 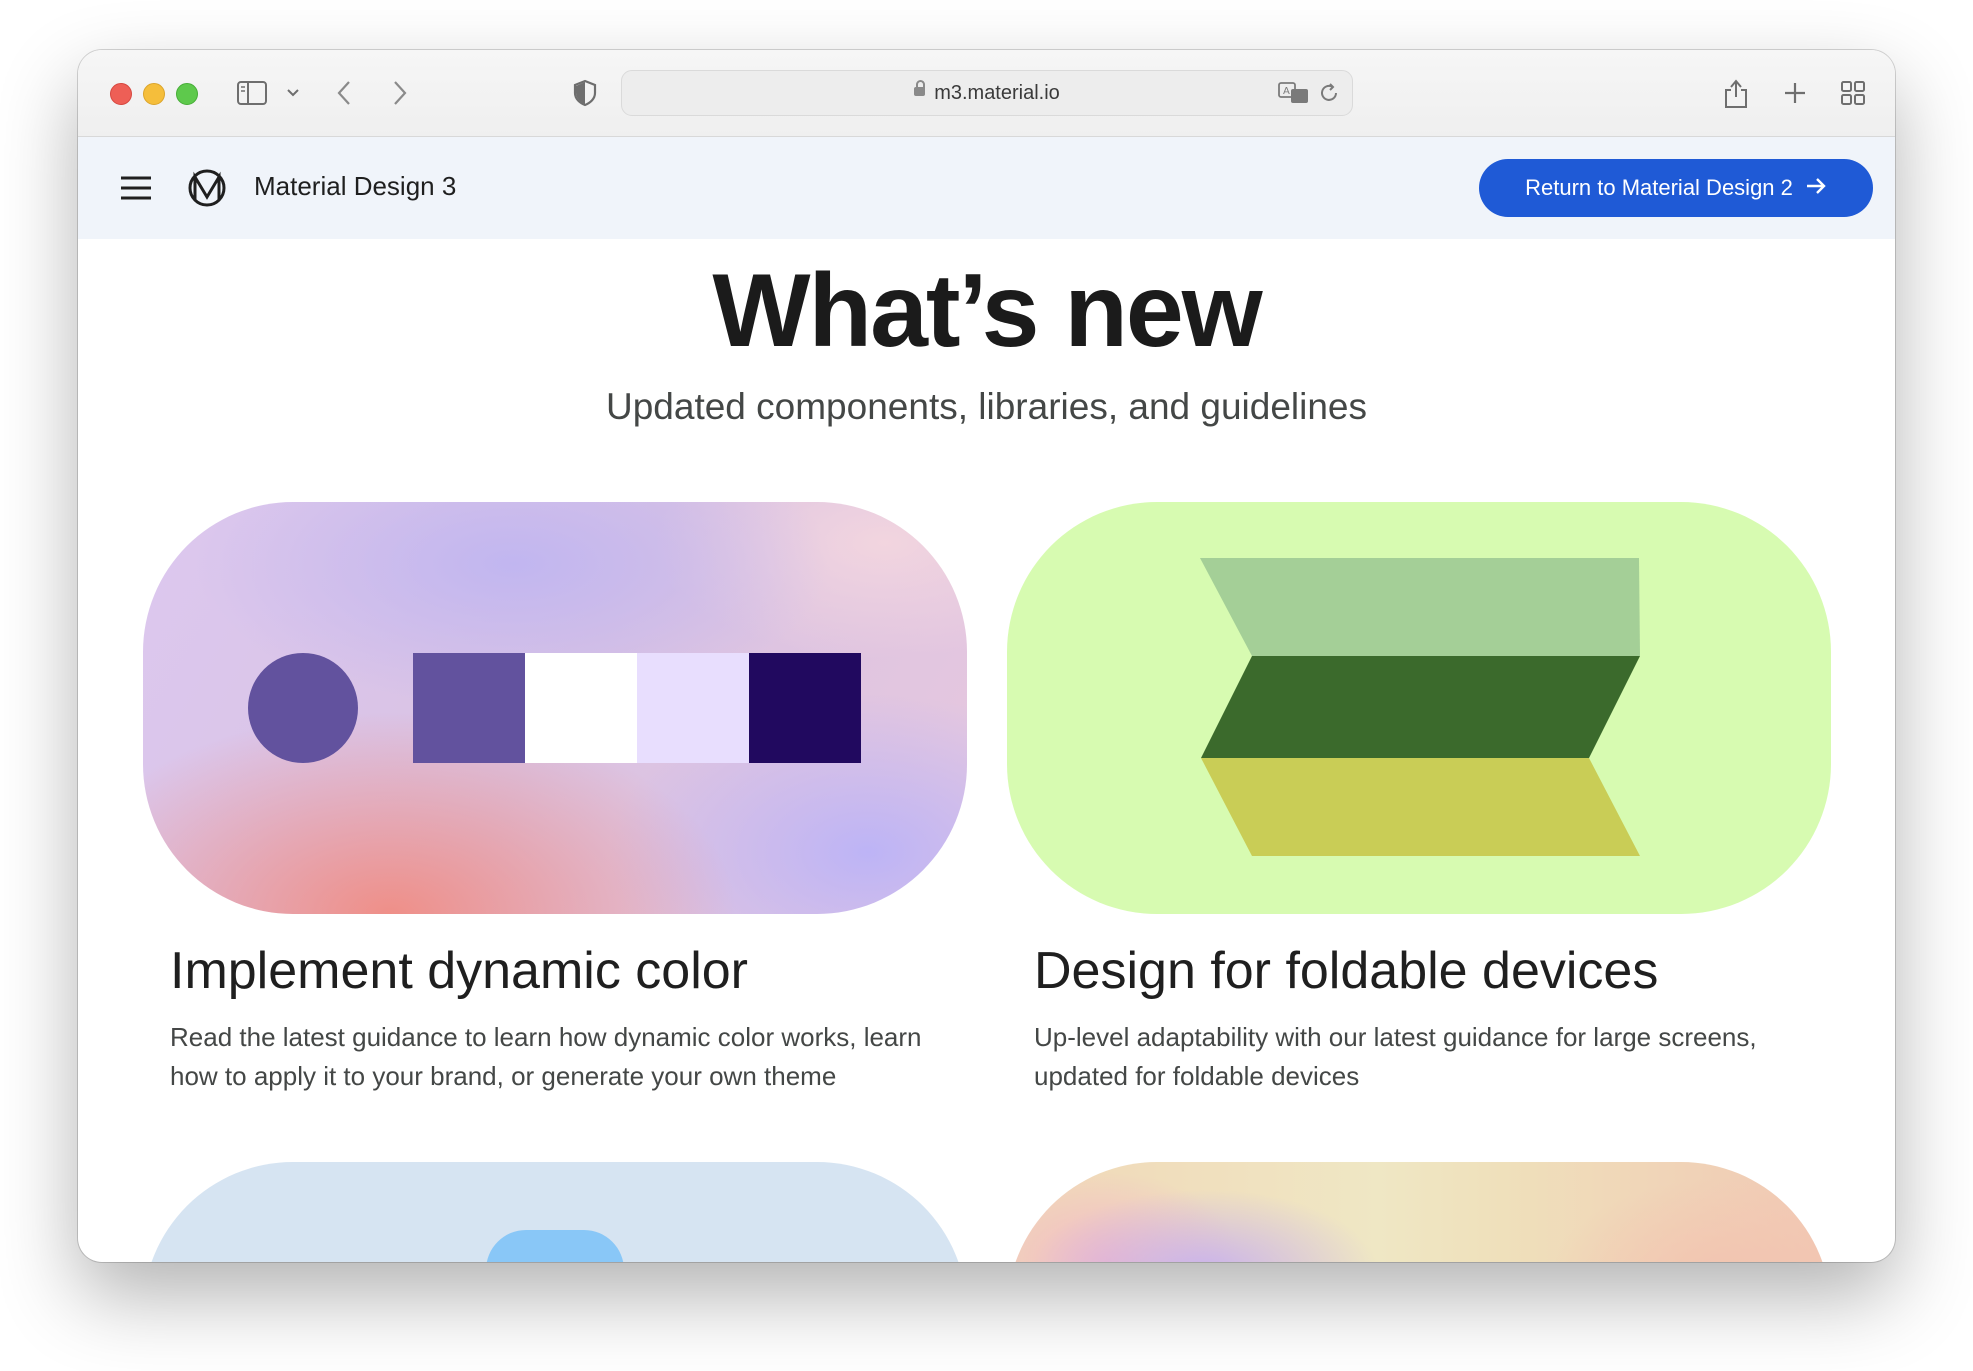 What do you see at coordinates (920, 88) in the screenshot?
I see `lock-icon` at bounding box center [920, 88].